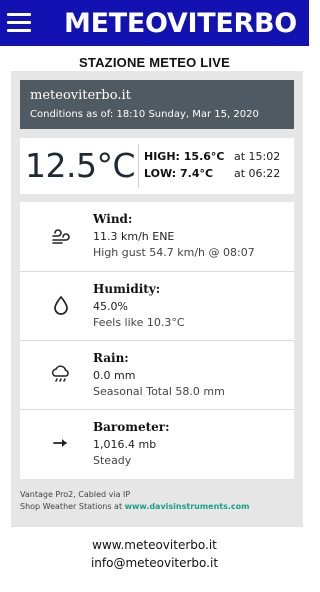 Image resolution: width=320 pixels, height=592 pixels. I want to click on rain-seasonal-total: Seasonal Total 58.0 mm, so click(159, 391).